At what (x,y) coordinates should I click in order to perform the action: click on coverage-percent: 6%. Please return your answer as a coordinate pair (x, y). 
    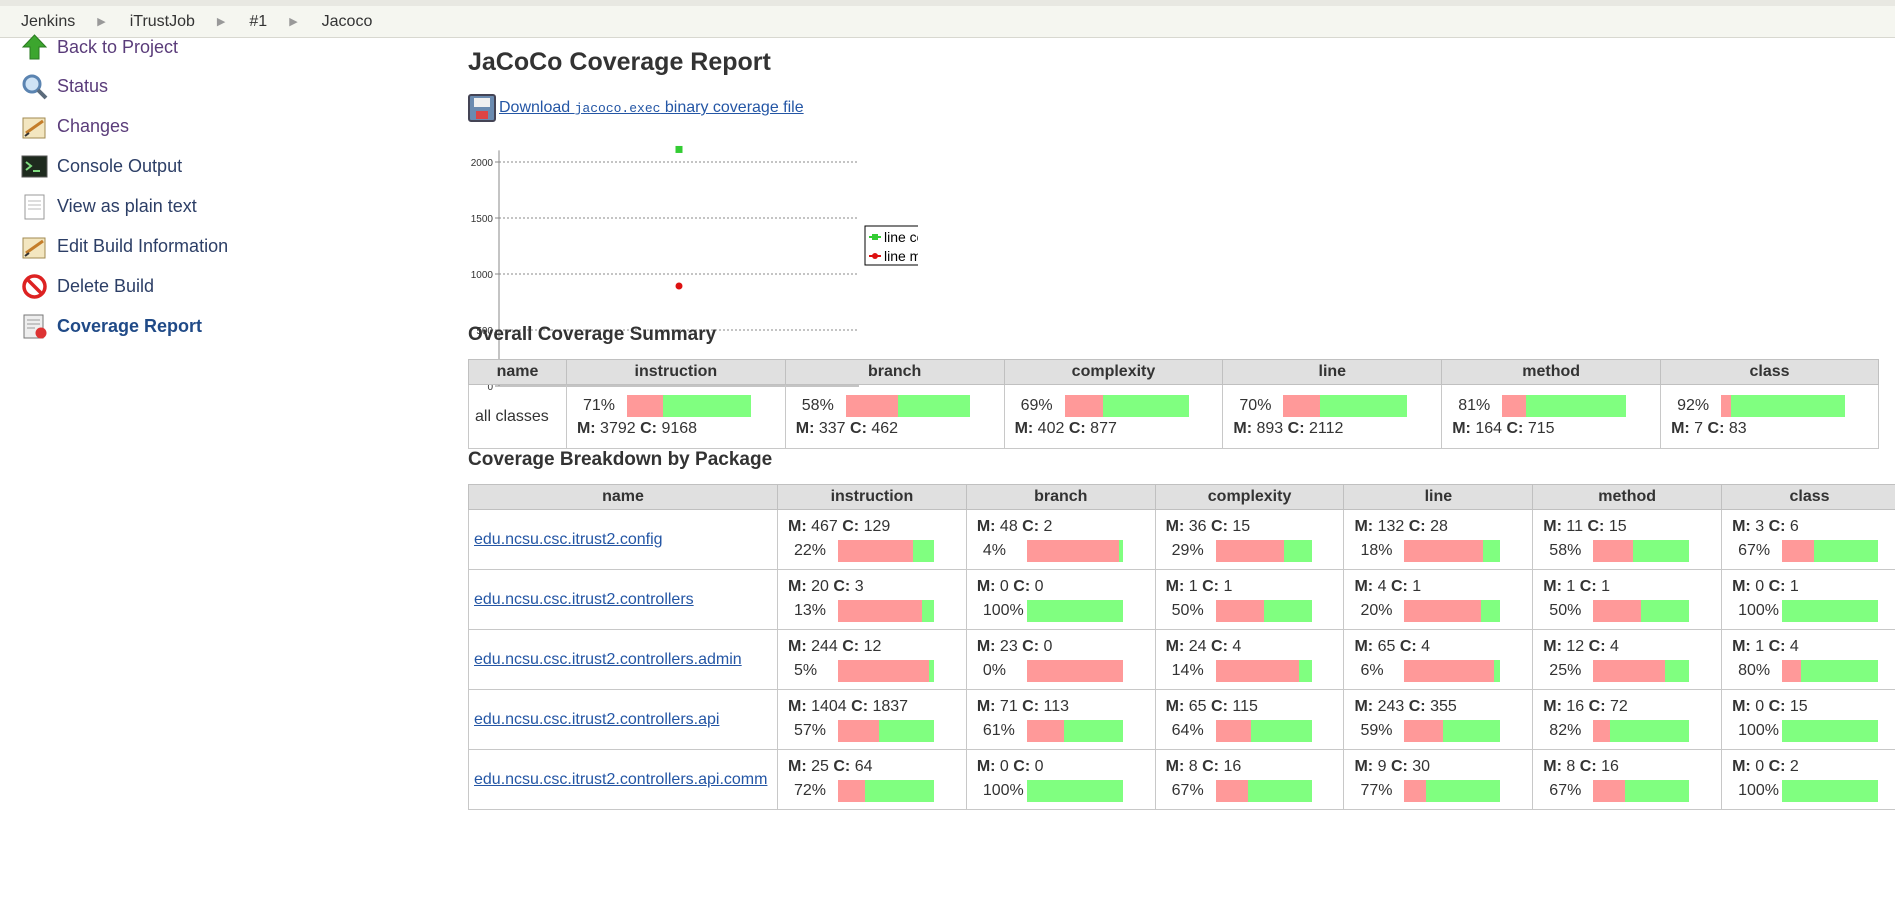
    Looking at the image, I should click on (1372, 670).